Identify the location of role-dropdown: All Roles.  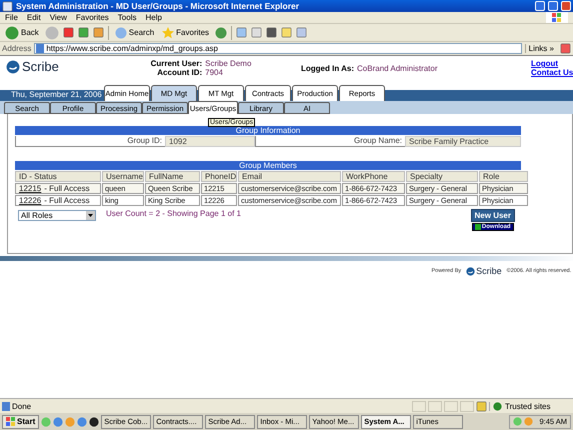
(57, 215).